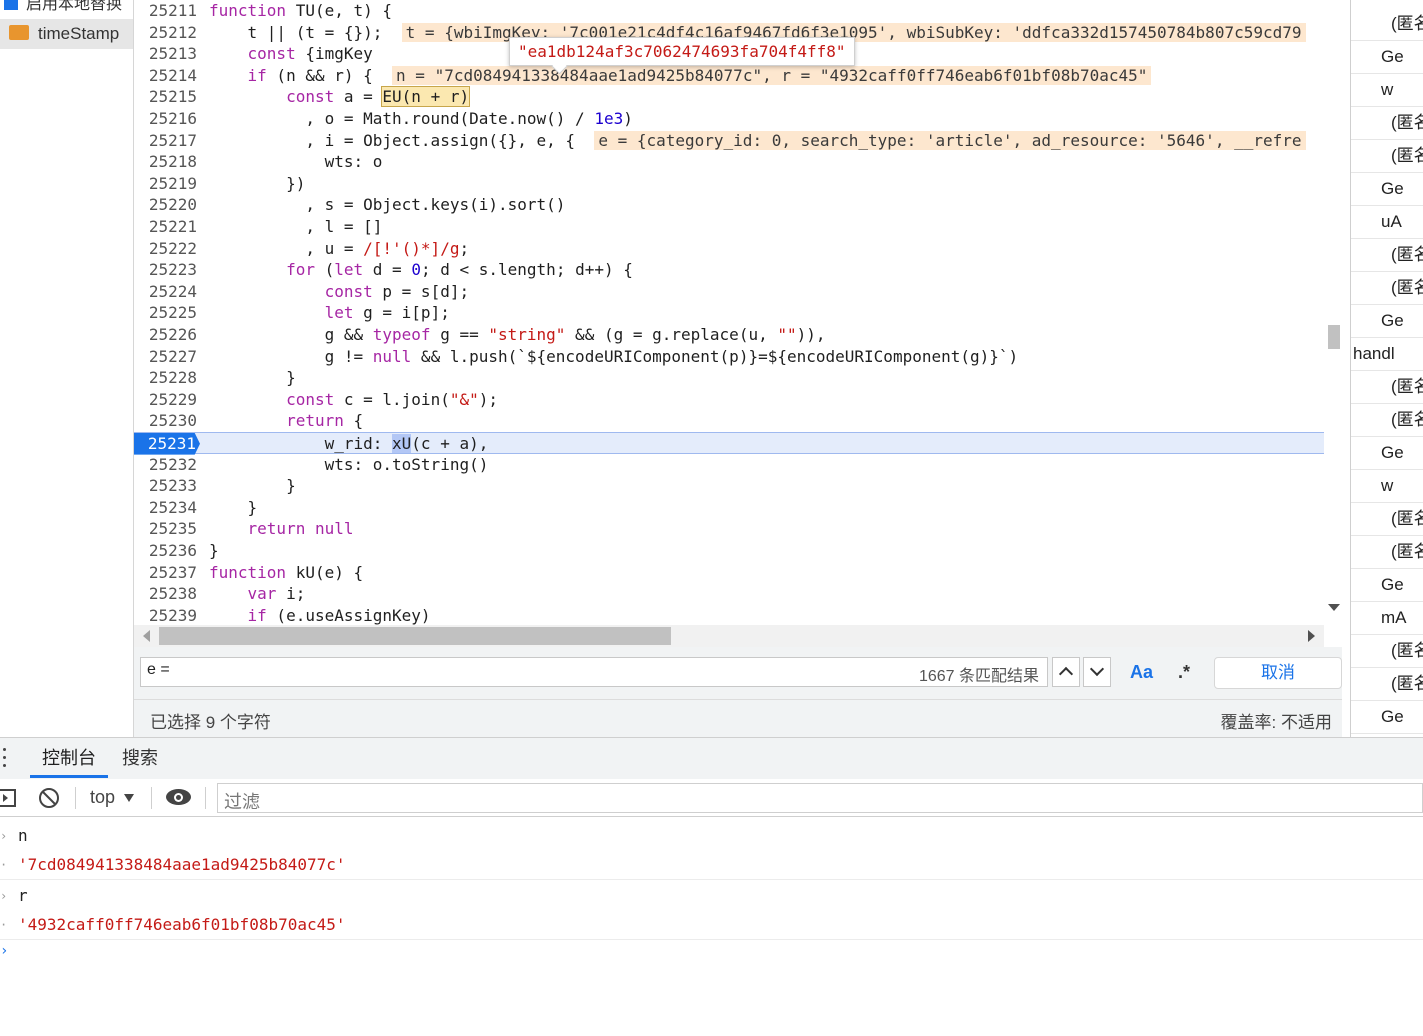 This screenshot has width=1423, height=1036. I want to click on more-vert-icon, so click(4, 759).